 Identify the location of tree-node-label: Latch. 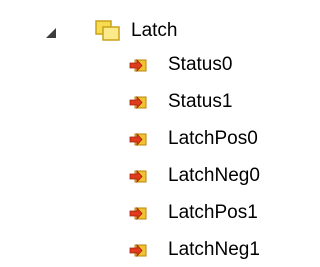
(154, 30).